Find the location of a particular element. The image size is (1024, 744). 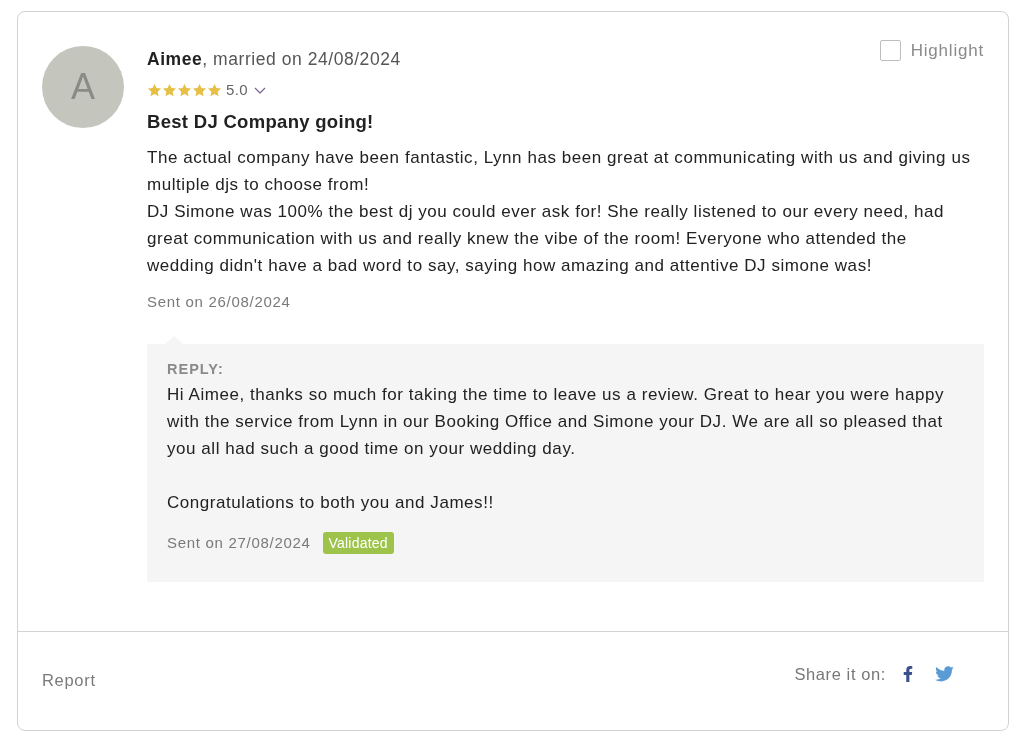

highlight-label: Highlight is located at coordinates (947, 50).